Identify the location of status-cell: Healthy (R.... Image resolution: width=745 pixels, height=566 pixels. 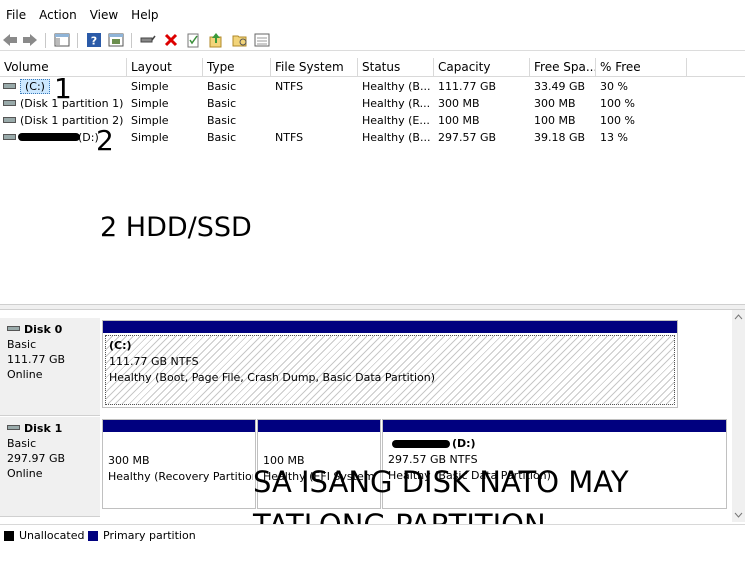
(396, 103).